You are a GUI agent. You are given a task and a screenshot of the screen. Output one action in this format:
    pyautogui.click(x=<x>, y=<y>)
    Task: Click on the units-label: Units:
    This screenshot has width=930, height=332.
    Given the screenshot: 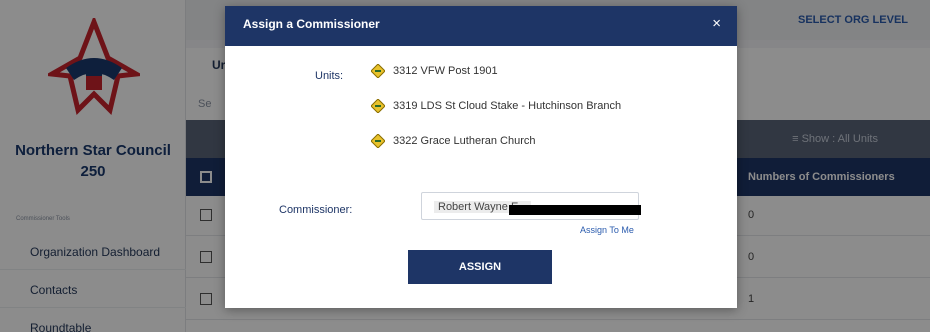 What is the action you would take?
    pyautogui.click(x=329, y=76)
    